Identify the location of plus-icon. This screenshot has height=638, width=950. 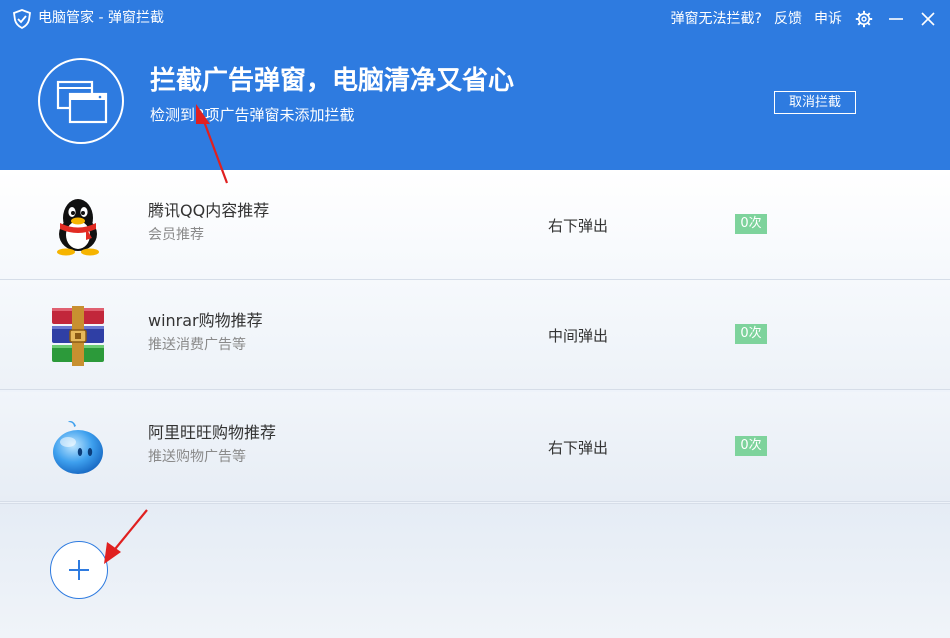
(79, 570).